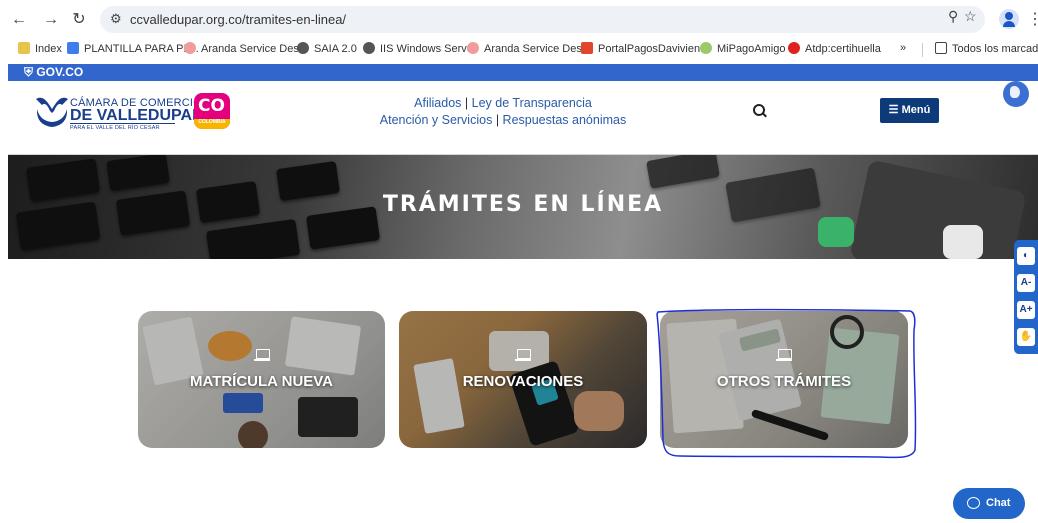  I want to click on chat-button: Chat, so click(989, 503).